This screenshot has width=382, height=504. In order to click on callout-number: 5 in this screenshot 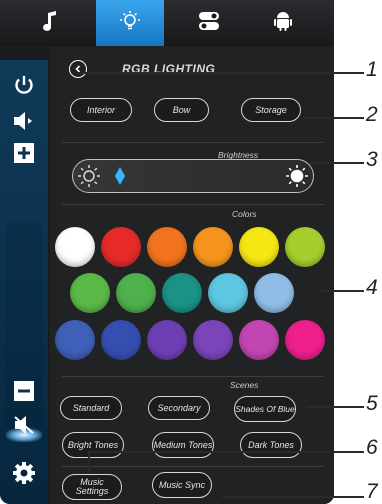, I will do `click(372, 403)`.